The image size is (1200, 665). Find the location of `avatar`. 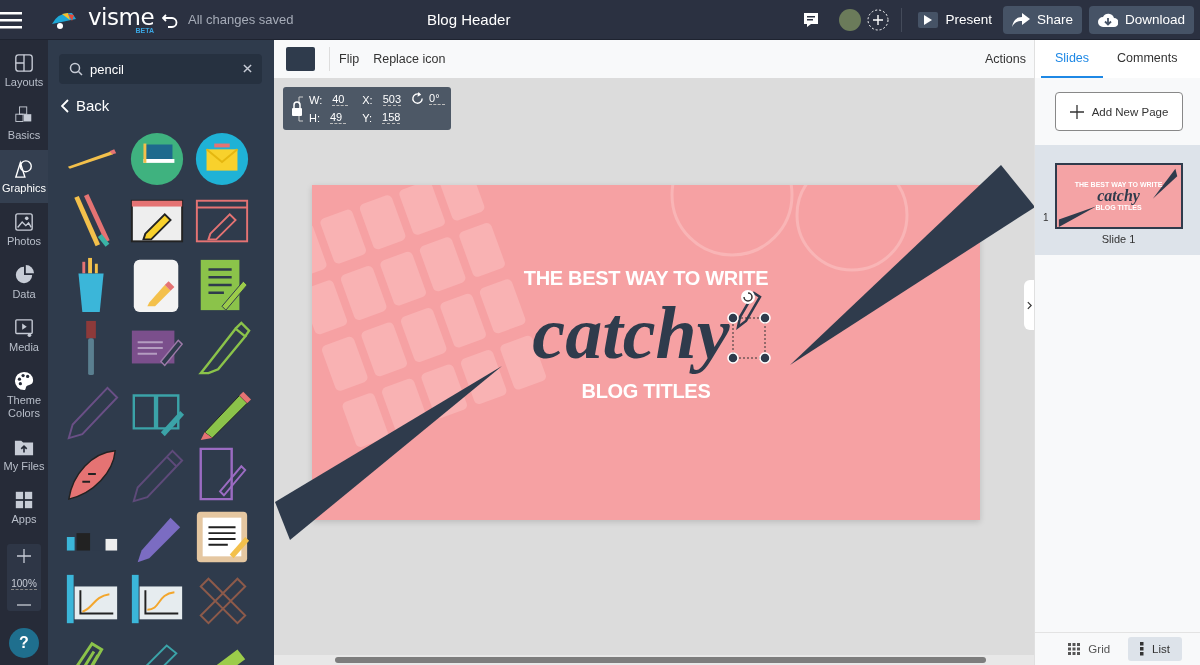

avatar is located at coordinates (850, 19).